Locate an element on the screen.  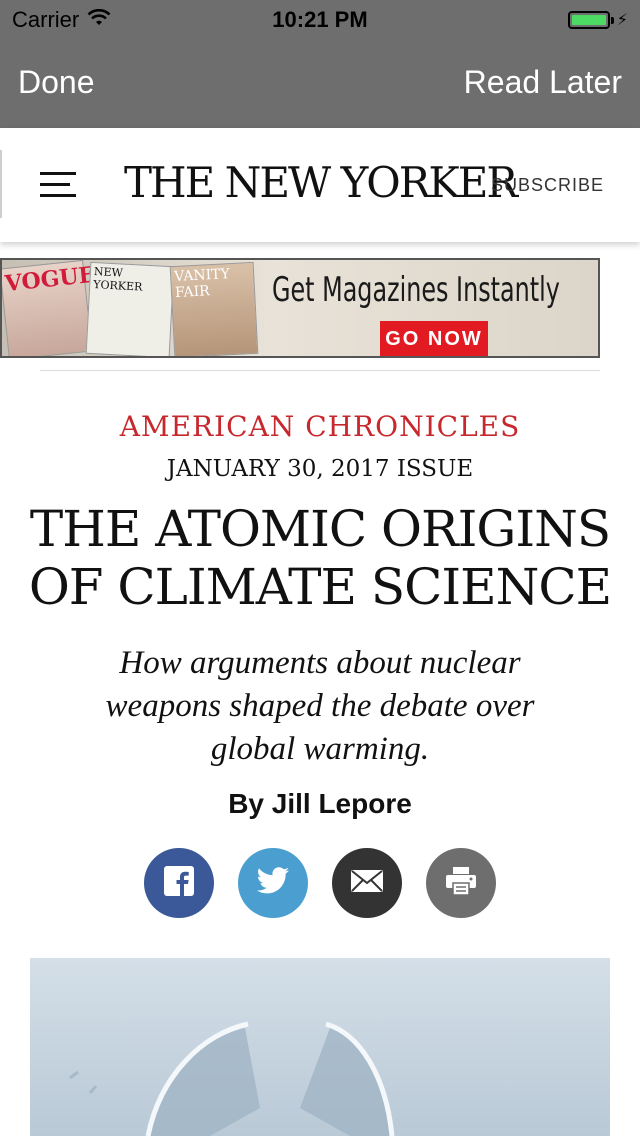
site-logo: THE NEW YORKER is located at coordinates (320, 182).